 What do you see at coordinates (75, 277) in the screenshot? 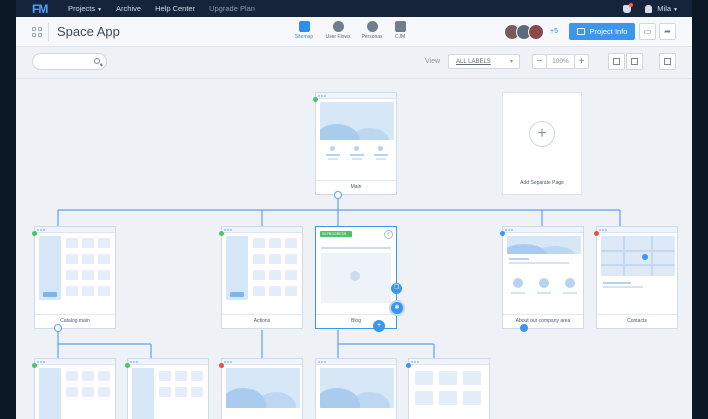
I see `page-card-catalog-main: Catalog main` at bounding box center [75, 277].